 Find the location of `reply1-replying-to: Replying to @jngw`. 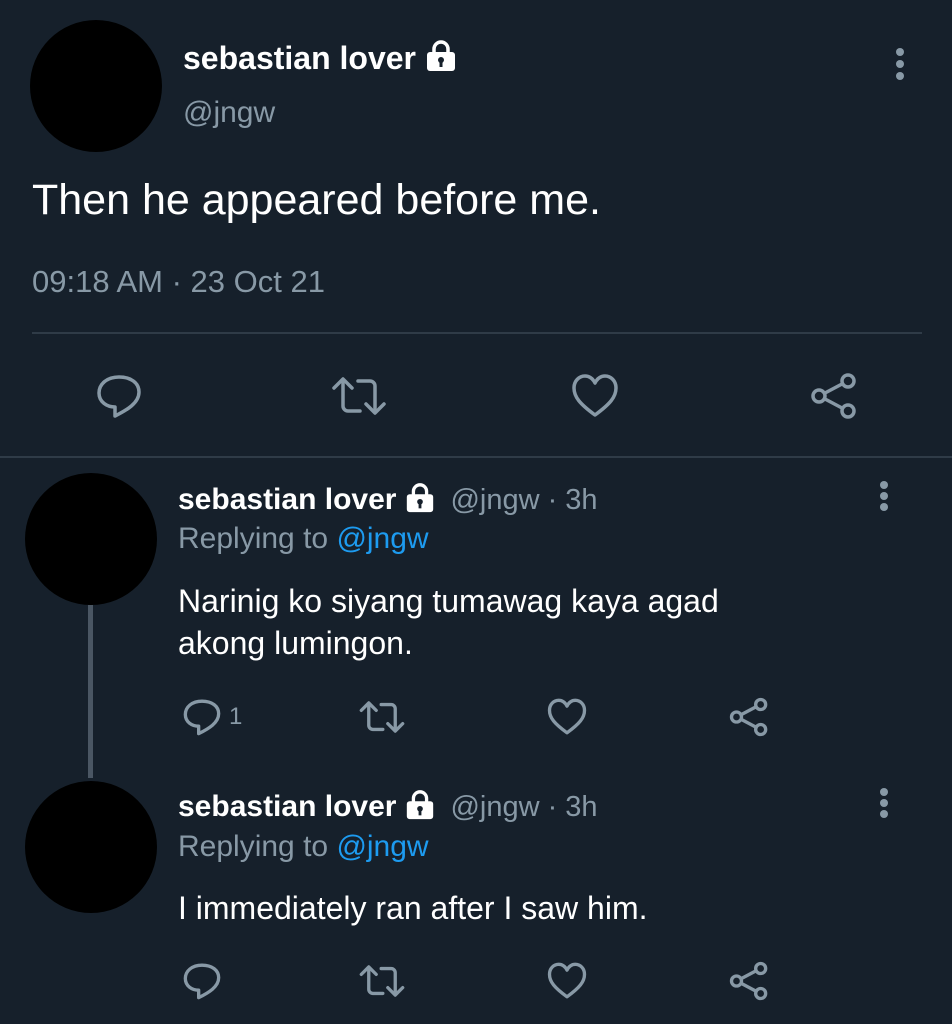

reply1-replying-to: Replying to @jngw is located at coordinates (303, 539).